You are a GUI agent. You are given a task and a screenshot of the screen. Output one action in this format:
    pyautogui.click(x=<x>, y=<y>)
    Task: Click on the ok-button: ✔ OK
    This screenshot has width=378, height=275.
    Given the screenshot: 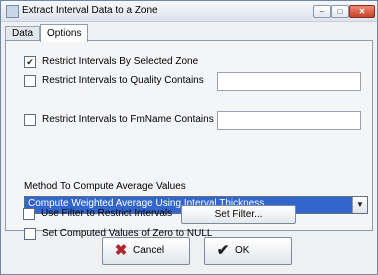 What is the action you would take?
    pyautogui.click(x=248, y=251)
    